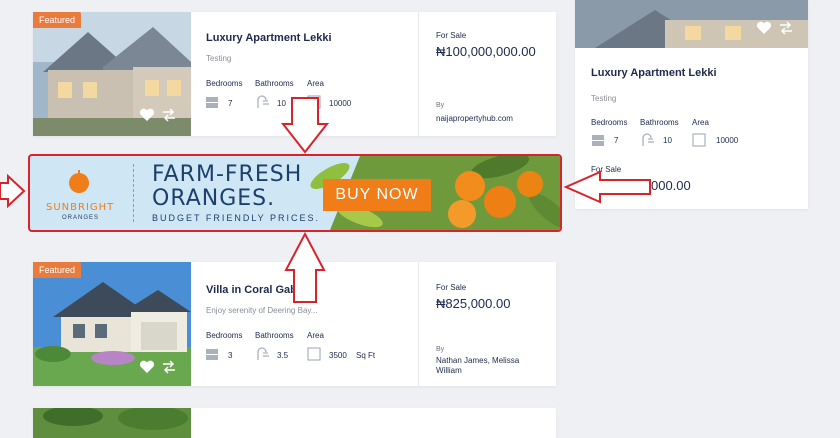 The width and height of the screenshot is (840, 438). I want to click on arrow-down-icon, so click(305, 125).